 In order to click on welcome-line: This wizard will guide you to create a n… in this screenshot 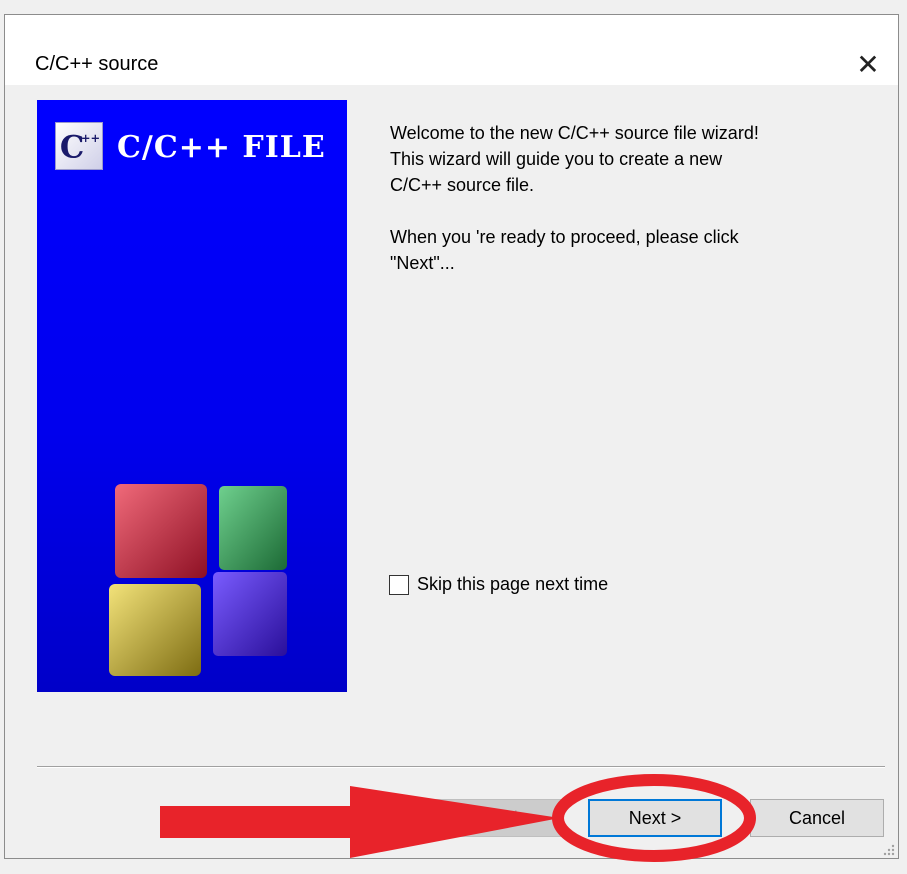, I will do `click(556, 159)`.